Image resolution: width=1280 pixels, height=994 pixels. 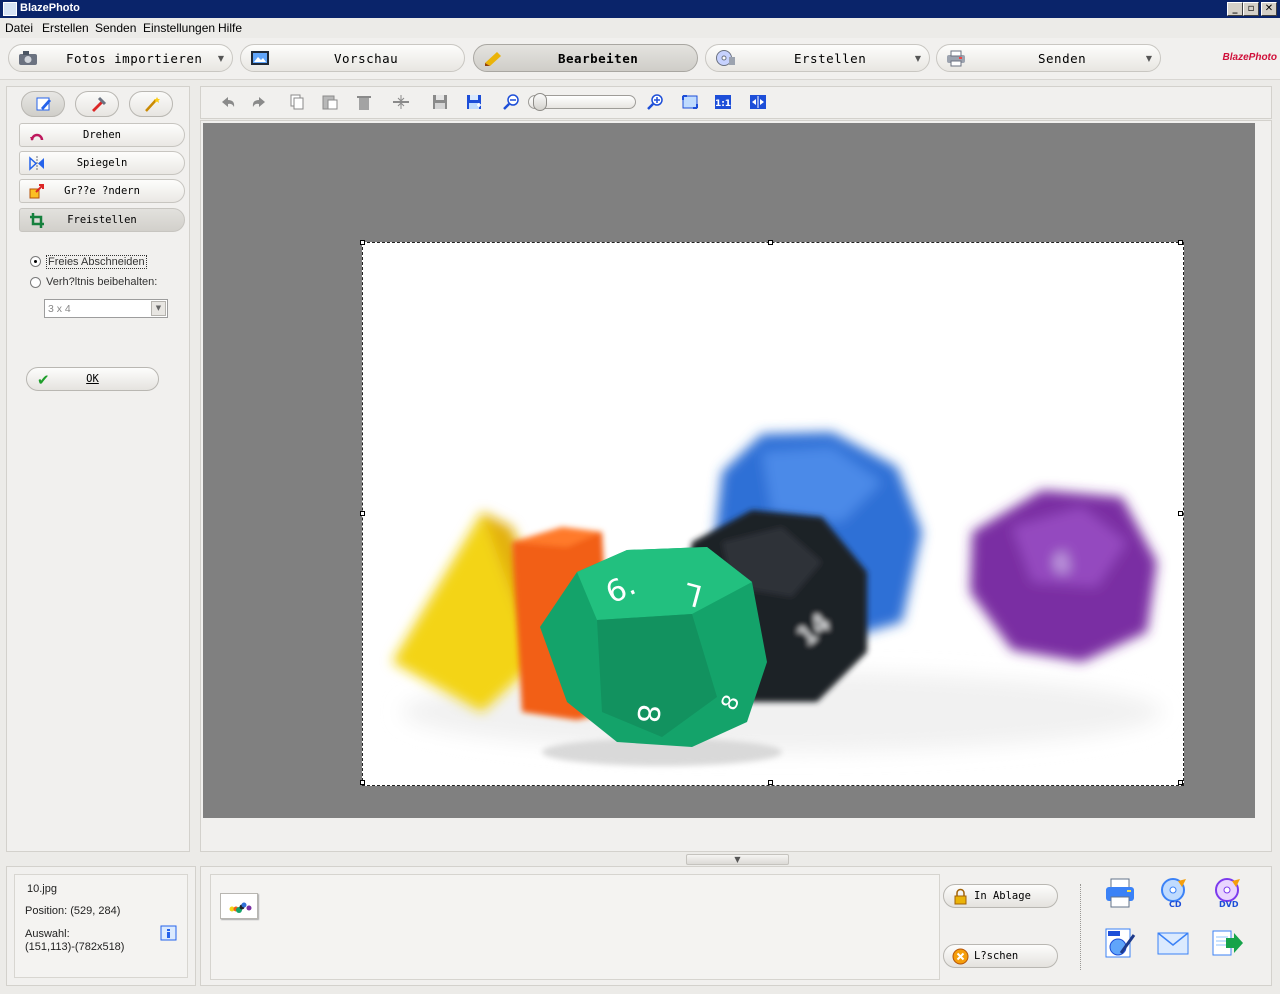 I want to click on nav-preview-label: Vorschau, so click(x=366, y=58).